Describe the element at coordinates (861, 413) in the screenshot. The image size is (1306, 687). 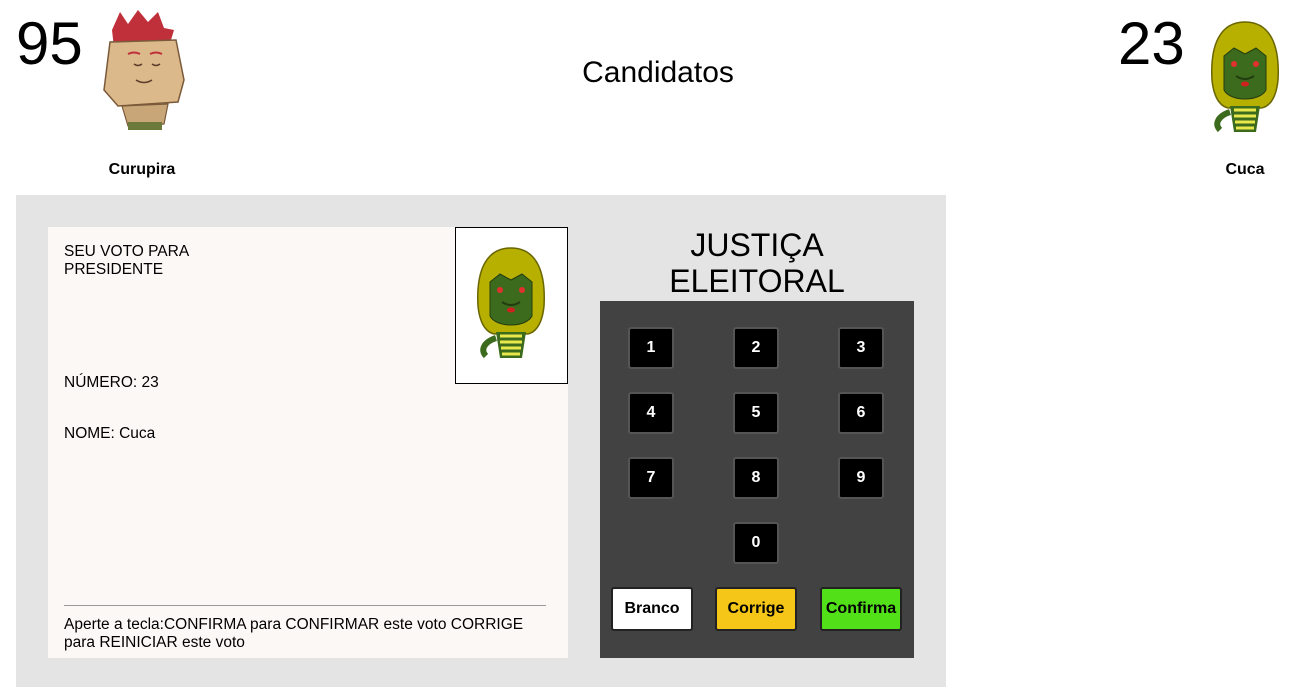
I see `key-6: 6` at that location.